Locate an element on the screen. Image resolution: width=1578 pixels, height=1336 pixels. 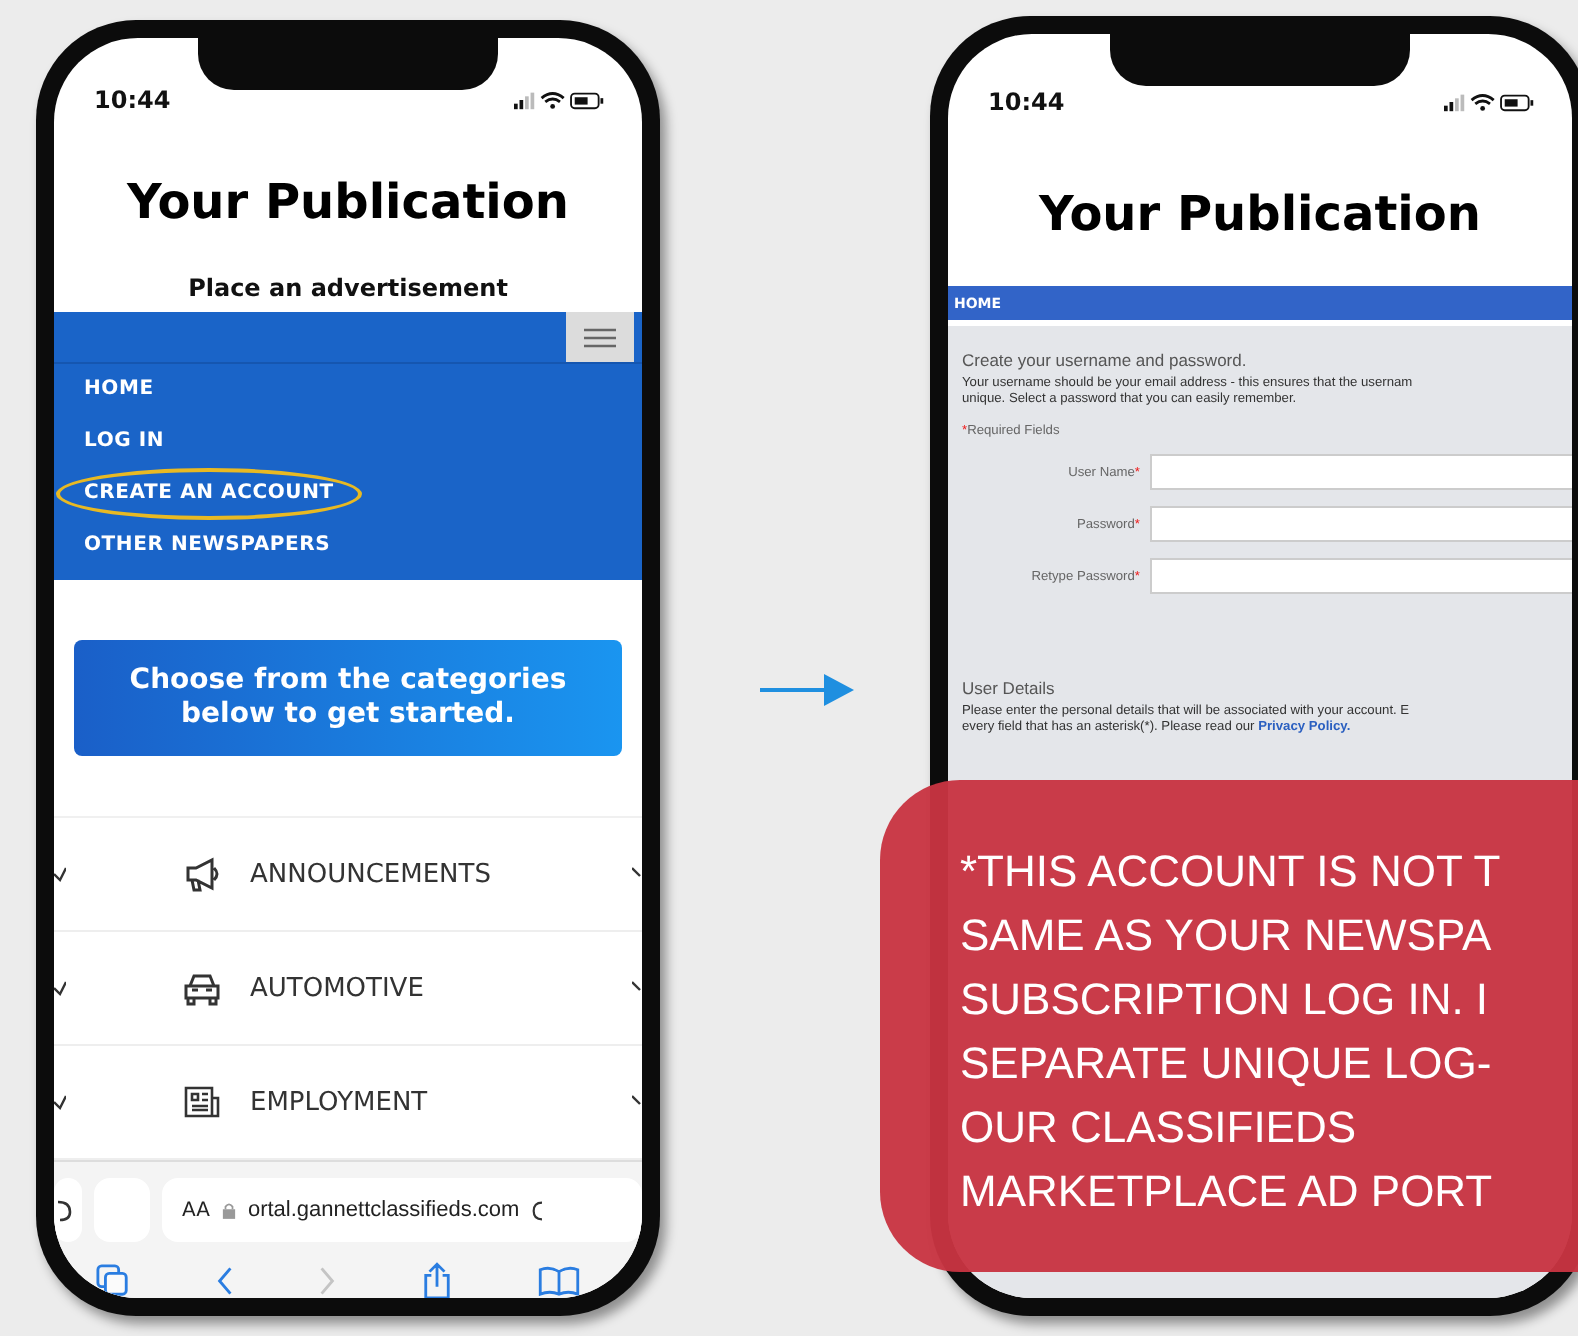
nav-link: OTHER NEWSPAPERS is located at coordinates (207, 546).